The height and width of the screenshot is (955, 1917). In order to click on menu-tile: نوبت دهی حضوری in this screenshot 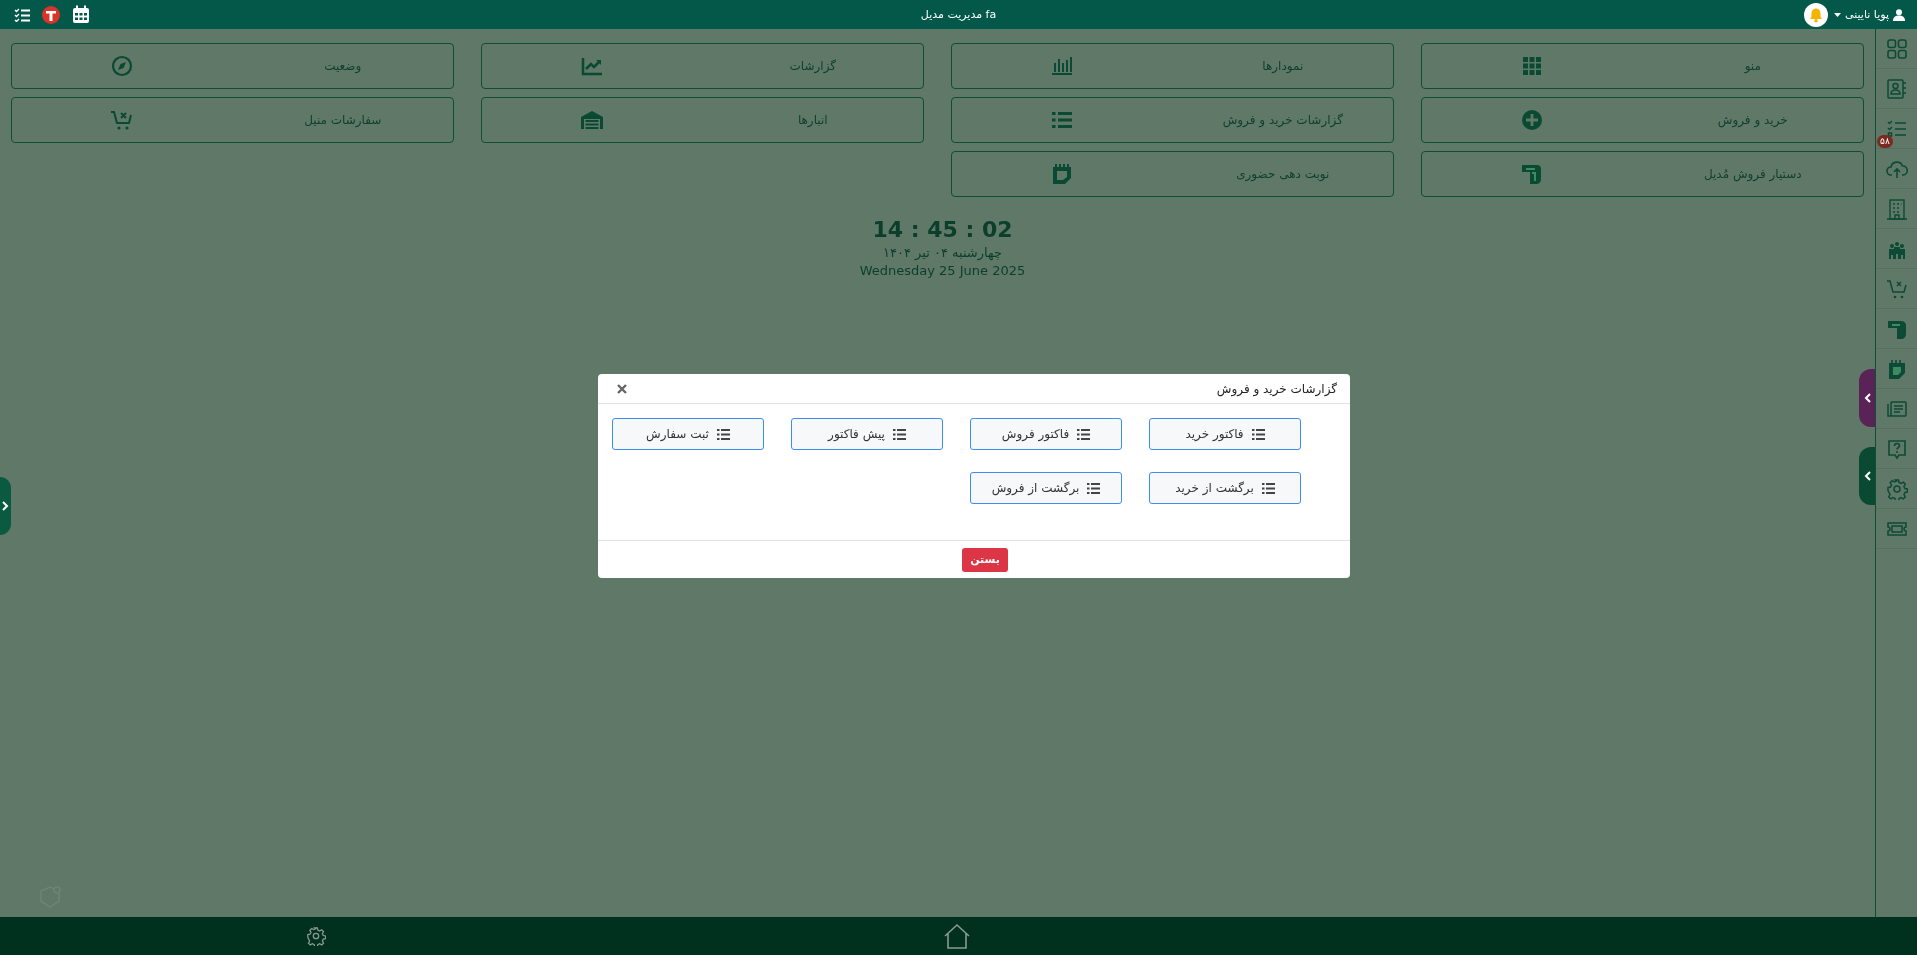, I will do `click(1172, 174)`.